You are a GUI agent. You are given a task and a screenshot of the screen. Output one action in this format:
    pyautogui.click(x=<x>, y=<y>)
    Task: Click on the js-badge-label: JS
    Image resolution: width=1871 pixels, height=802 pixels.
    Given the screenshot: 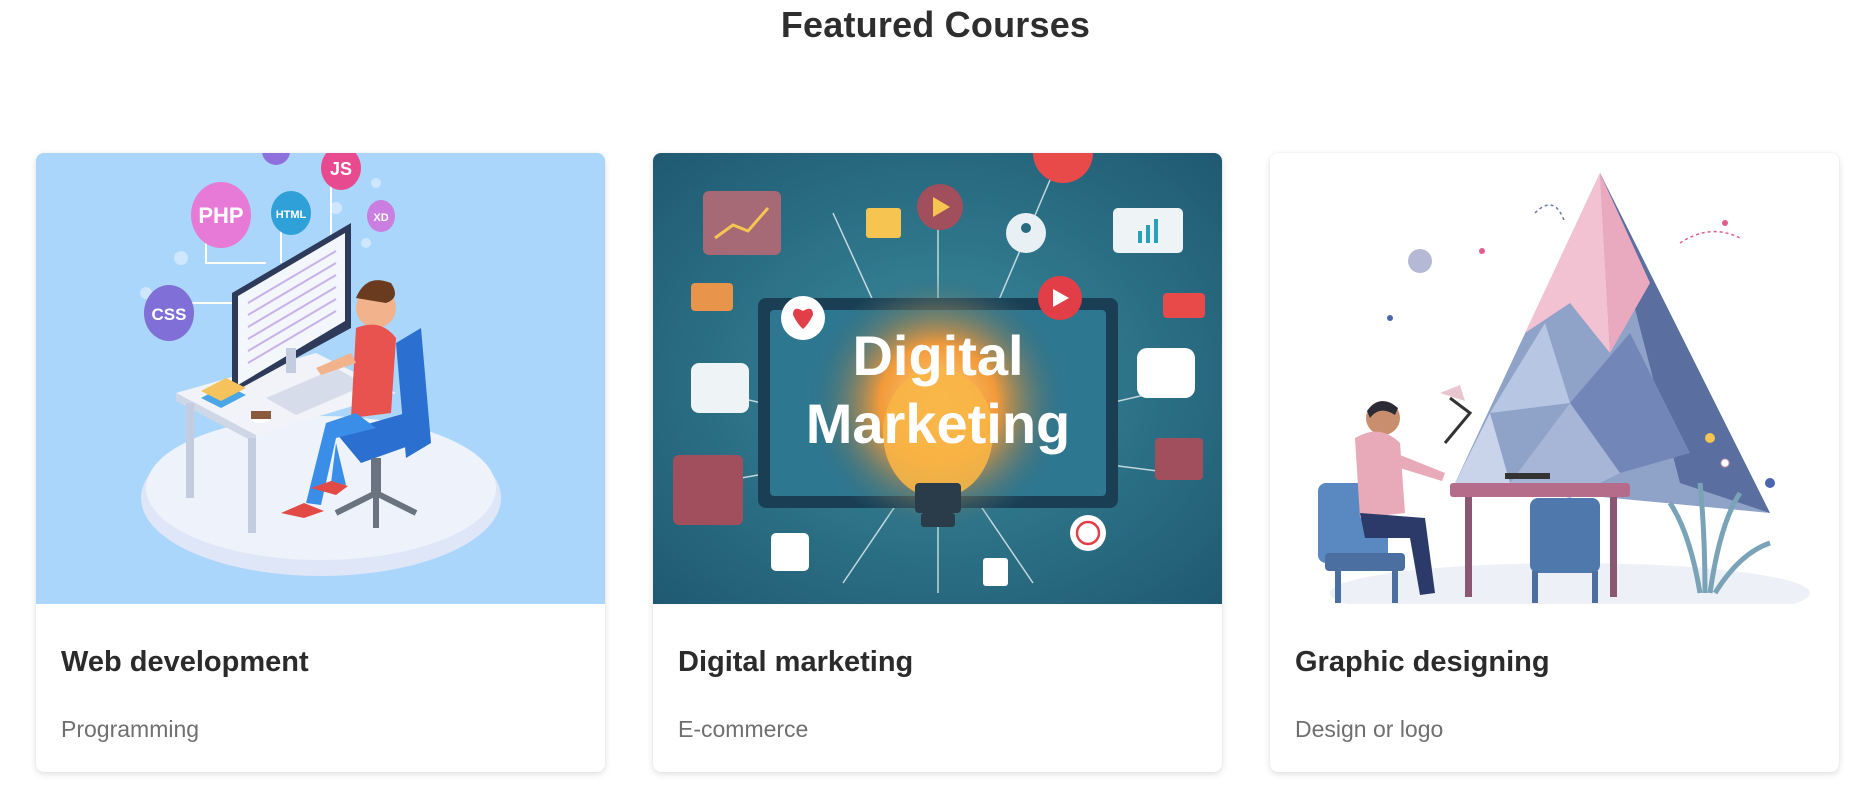 What is the action you would take?
    pyautogui.click(x=341, y=169)
    